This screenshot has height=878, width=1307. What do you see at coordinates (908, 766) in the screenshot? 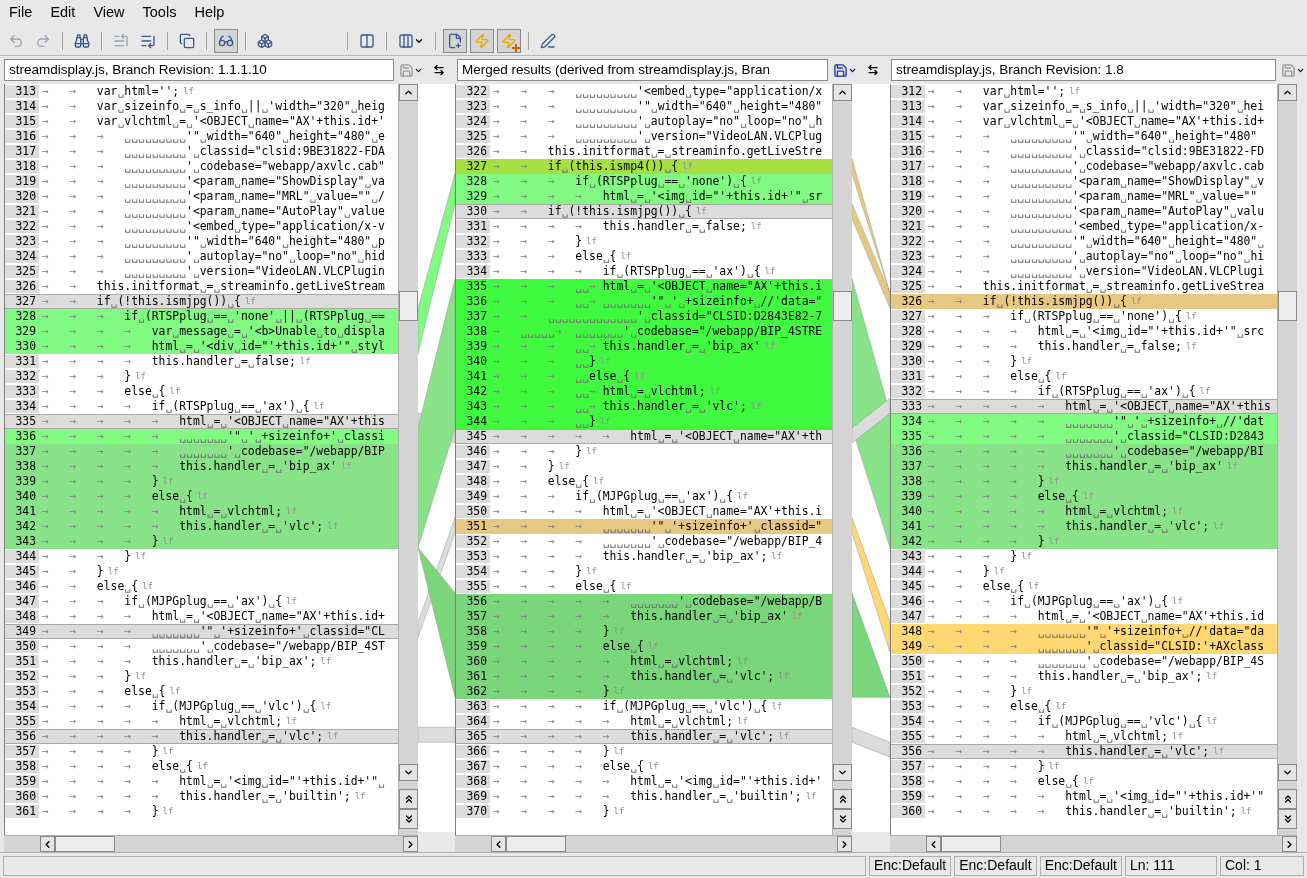
I see `line-number: 357` at bounding box center [908, 766].